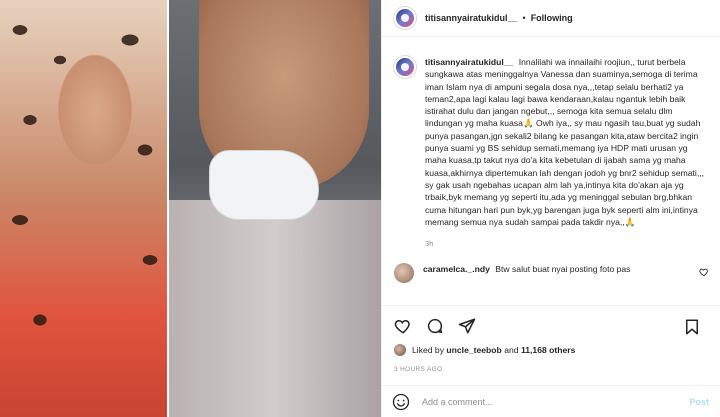 Image resolution: width=720 pixels, height=417 pixels. What do you see at coordinates (405, 18) in the screenshot?
I see `author-avatar` at bounding box center [405, 18].